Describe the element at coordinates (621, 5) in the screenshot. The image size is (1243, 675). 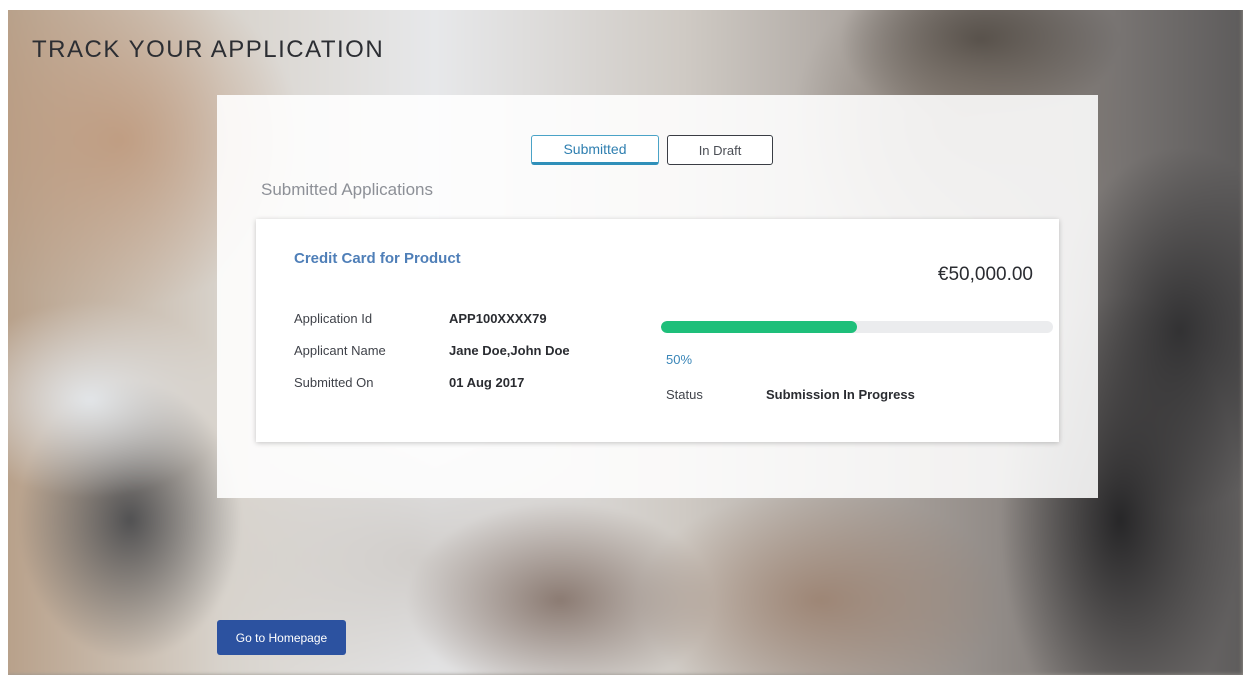
I see `frame-top` at that location.